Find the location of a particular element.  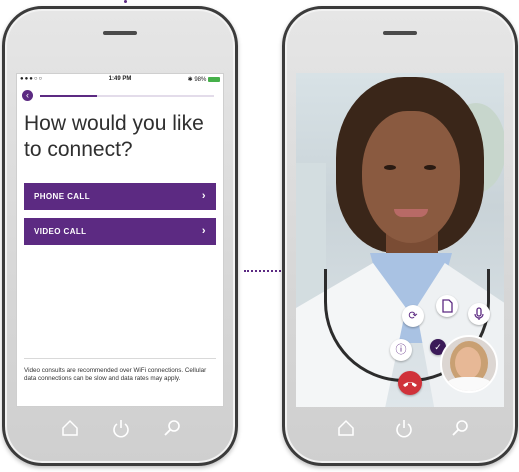

page-title: How would you like to connect? is located at coordinates (114, 136).